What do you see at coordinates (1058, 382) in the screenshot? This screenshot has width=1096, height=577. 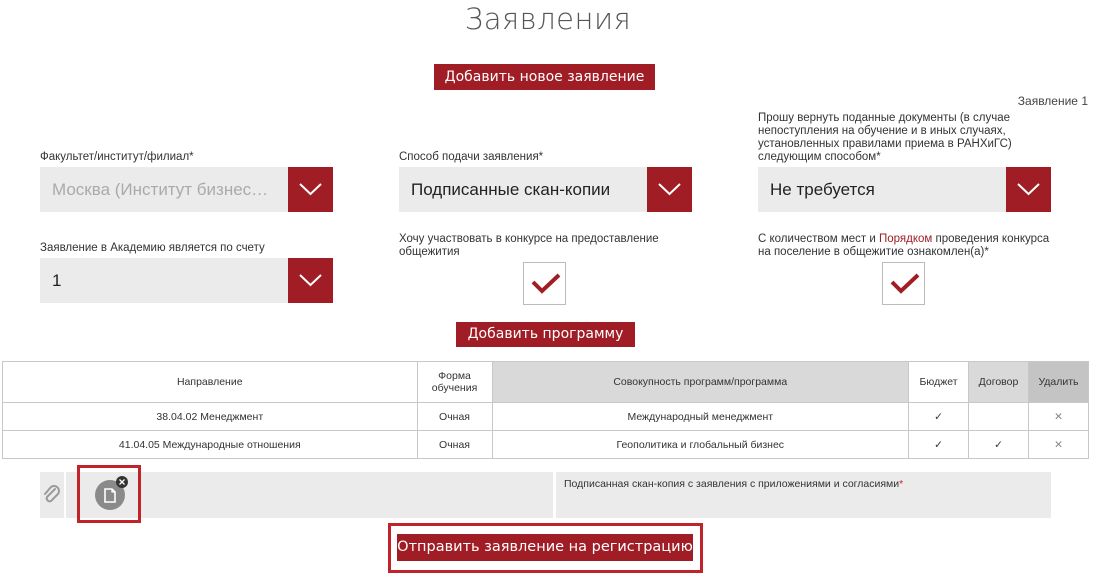 I see `header-delete: Удалить` at bounding box center [1058, 382].